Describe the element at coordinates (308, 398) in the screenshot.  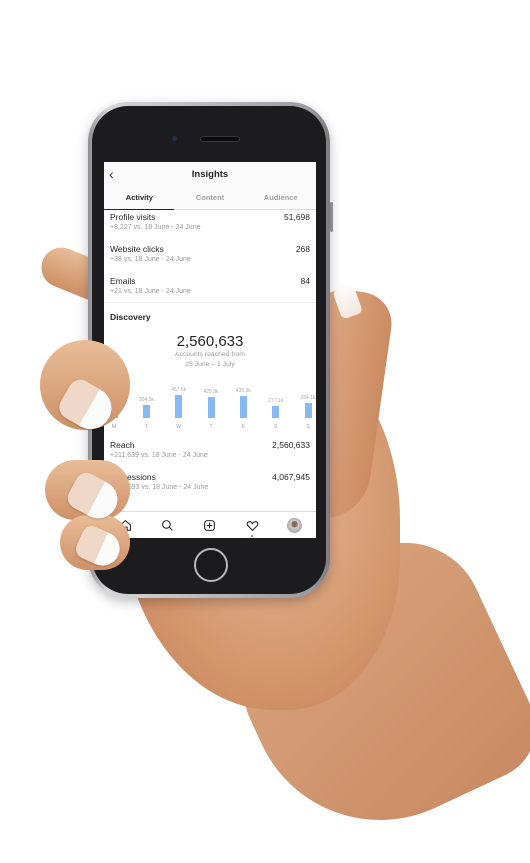
I see `bar-value-label: 334.1k` at that location.